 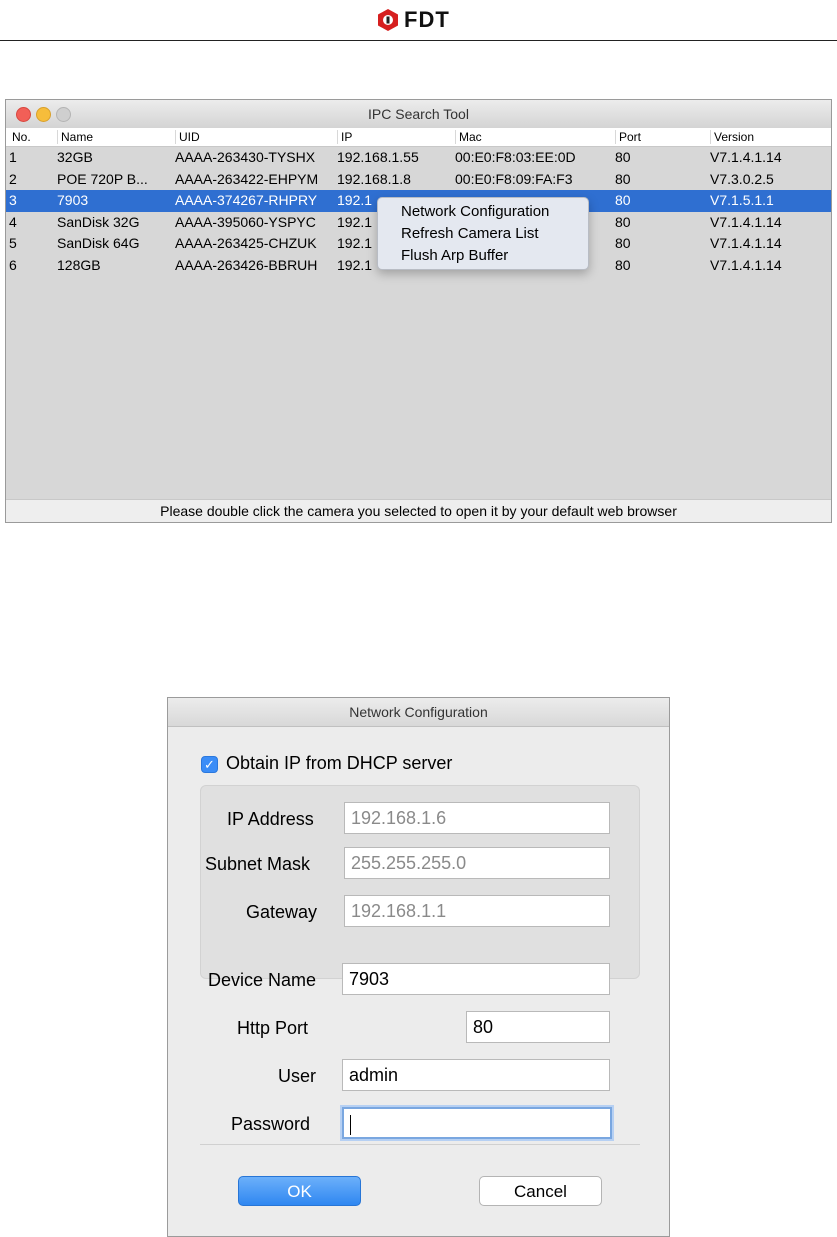 I want to click on cell-name: 7903, so click(x=73, y=200).